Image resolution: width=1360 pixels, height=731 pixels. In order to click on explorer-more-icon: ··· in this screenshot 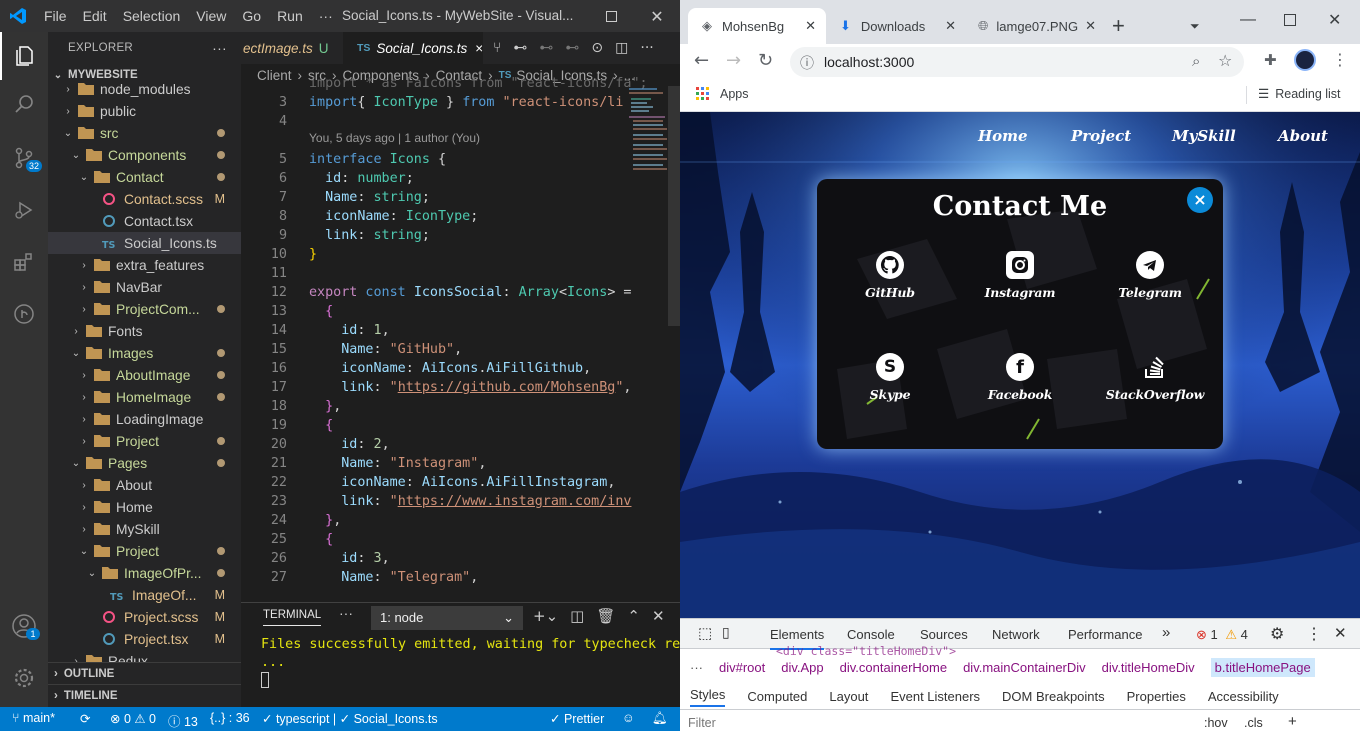, I will do `click(219, 48)`.